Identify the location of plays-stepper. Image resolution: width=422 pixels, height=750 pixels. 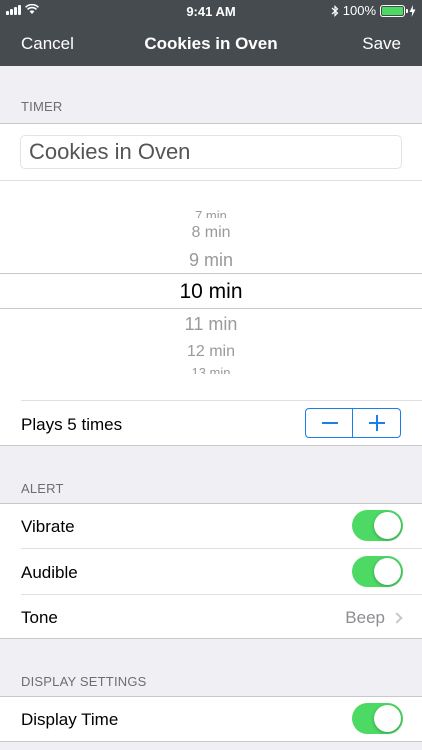
(353, 423).